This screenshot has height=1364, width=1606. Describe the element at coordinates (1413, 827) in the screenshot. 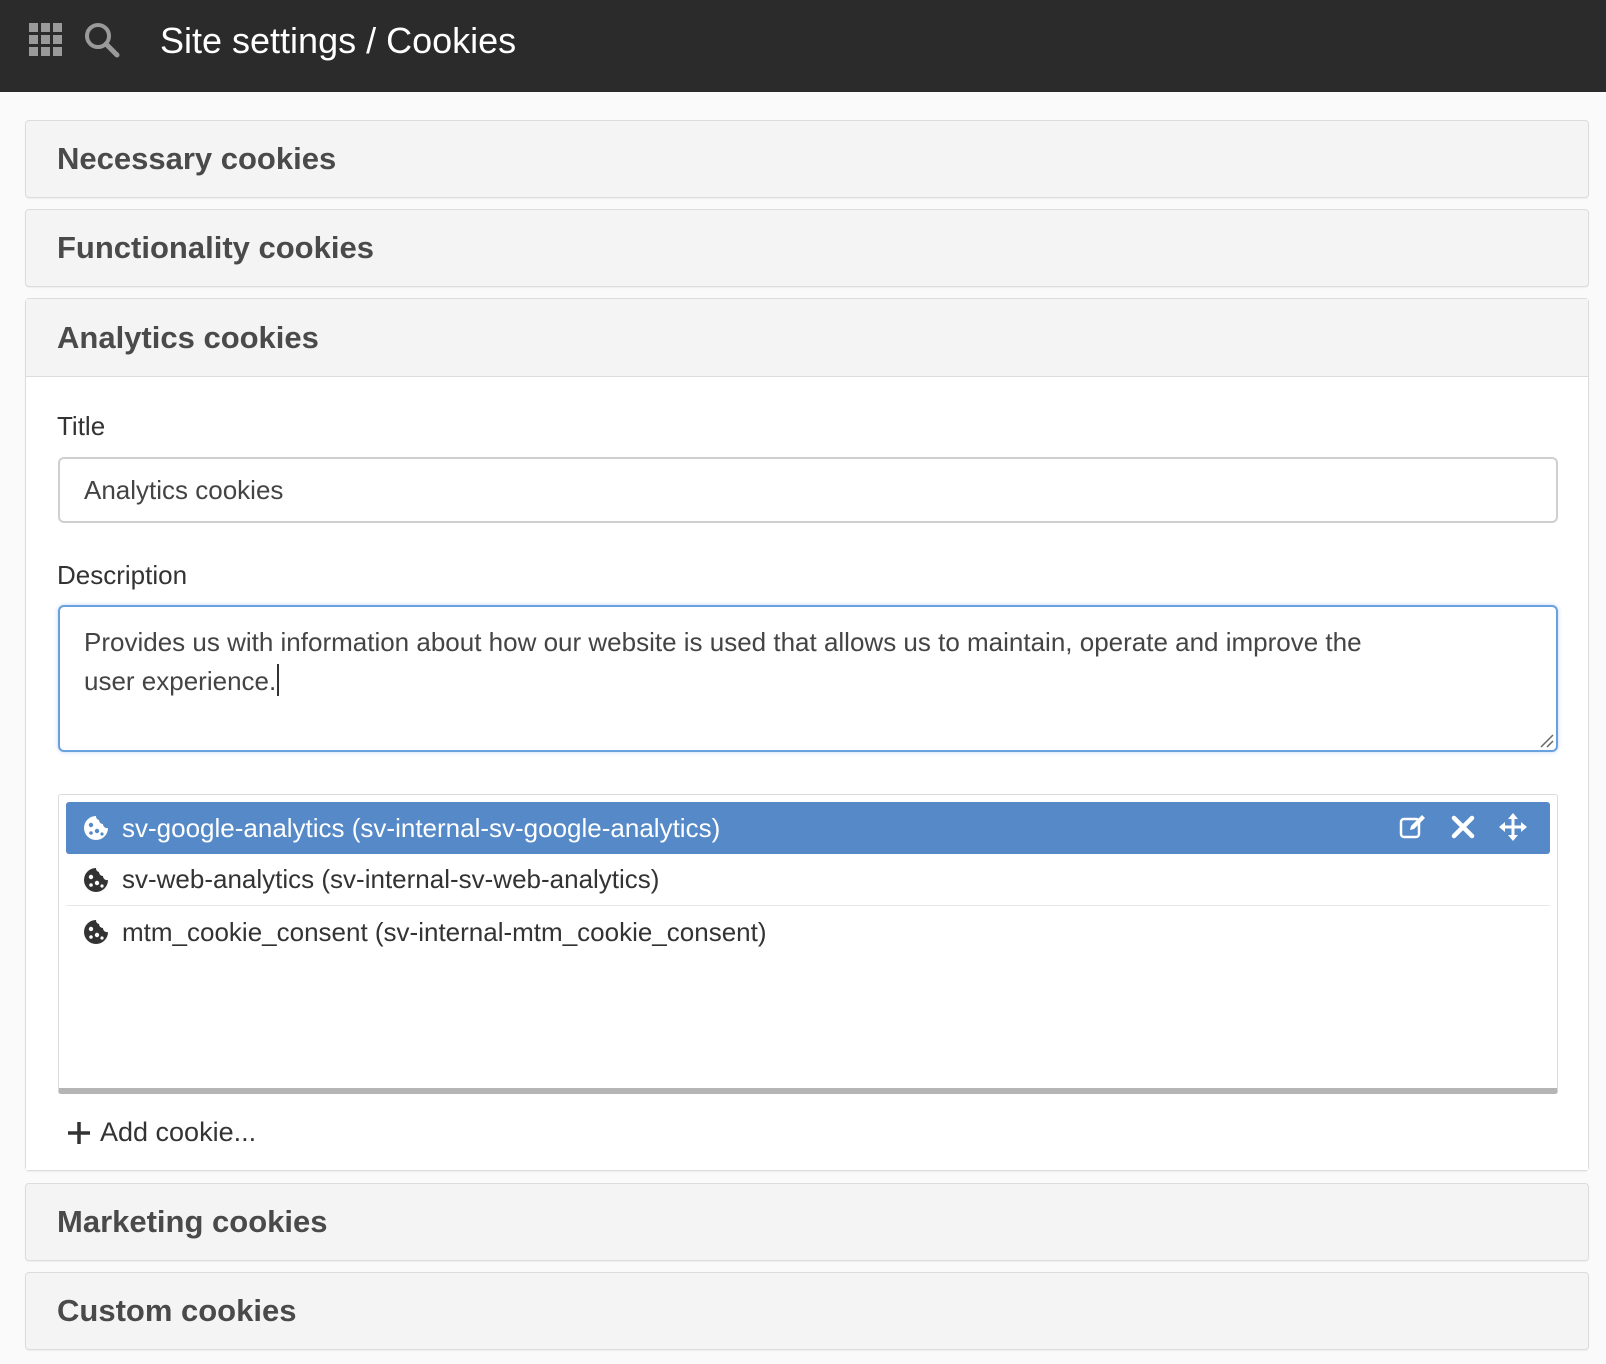

I see `edit-icon` at that location.